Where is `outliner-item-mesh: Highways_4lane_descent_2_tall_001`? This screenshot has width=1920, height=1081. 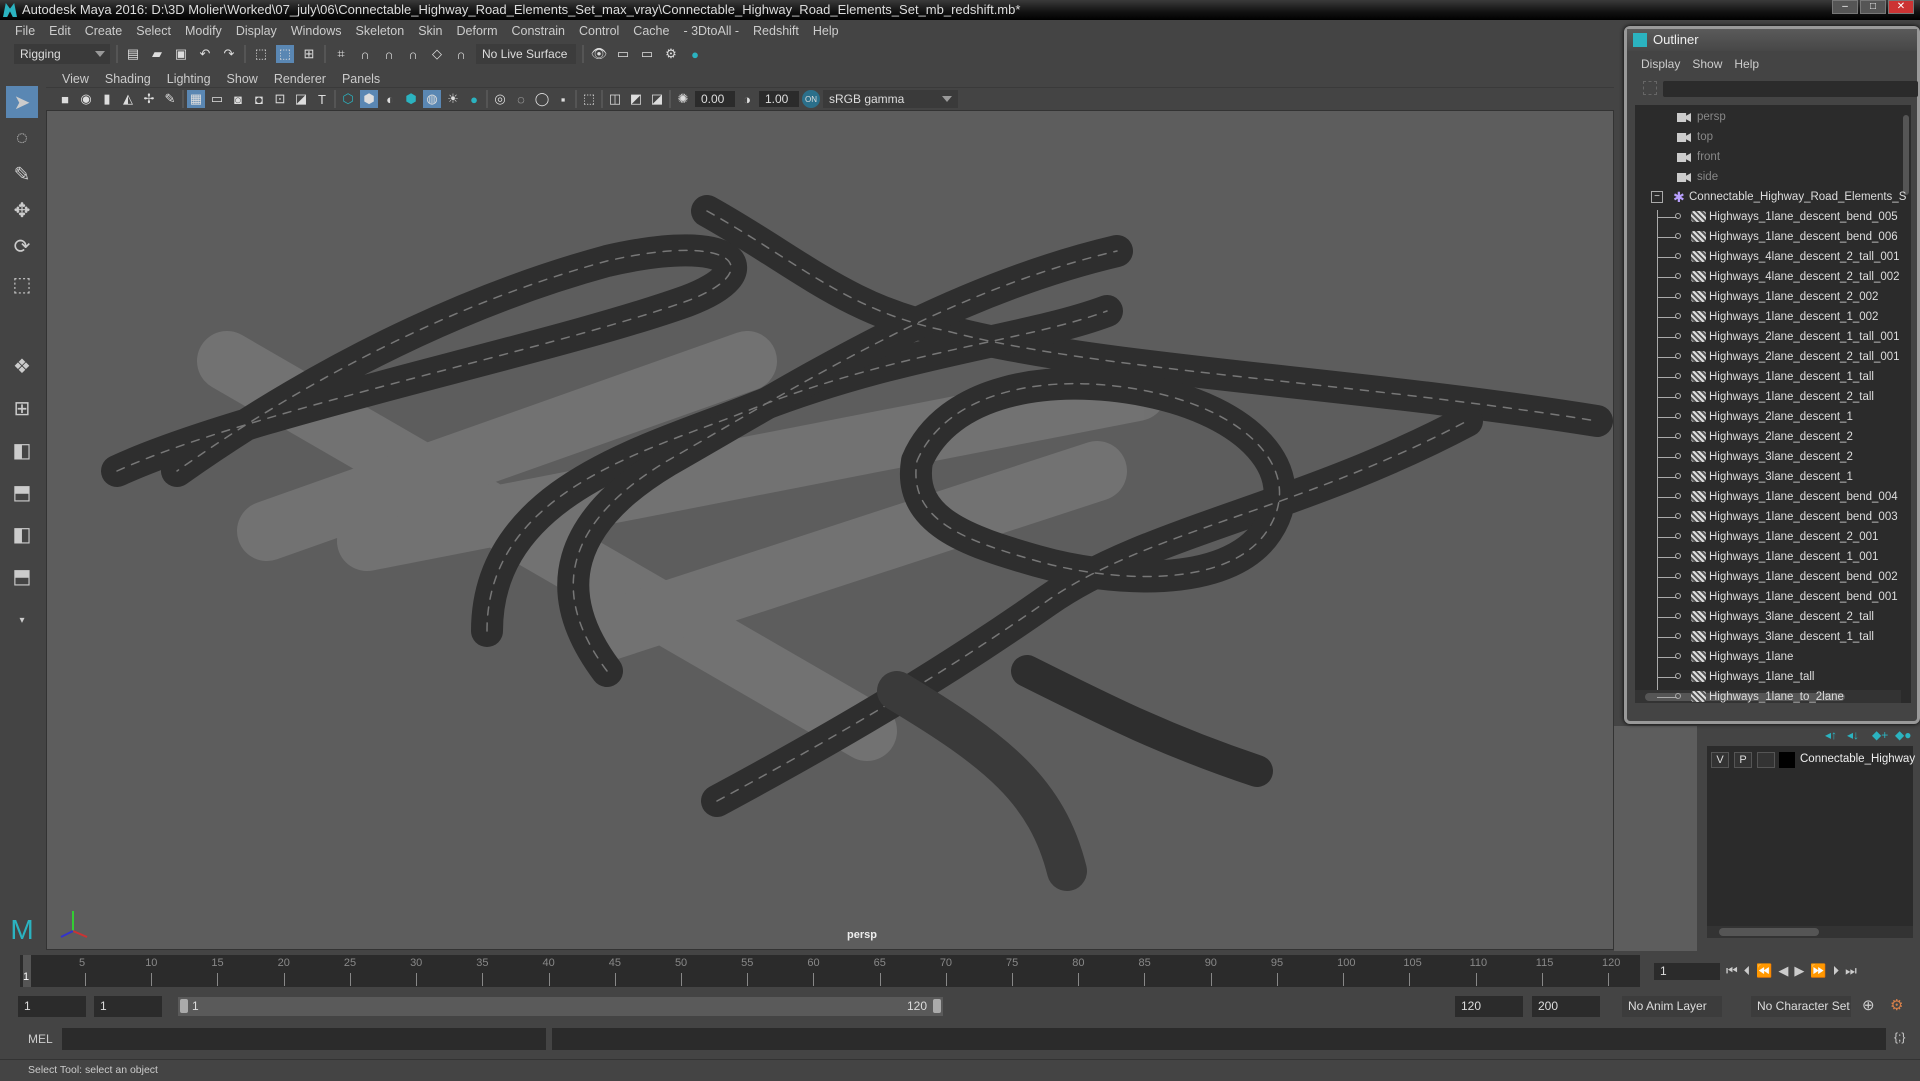 outliner-item-mesh: Highways_4lane_descent_2_tall_001 is located at coordinates (1767, 257).